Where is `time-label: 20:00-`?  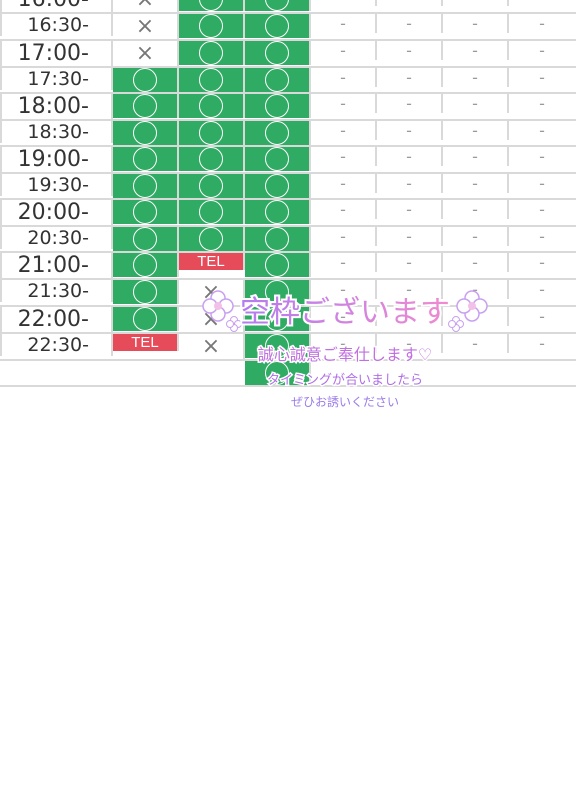 time-label: 20:00- is located at coordinates (56, 212).